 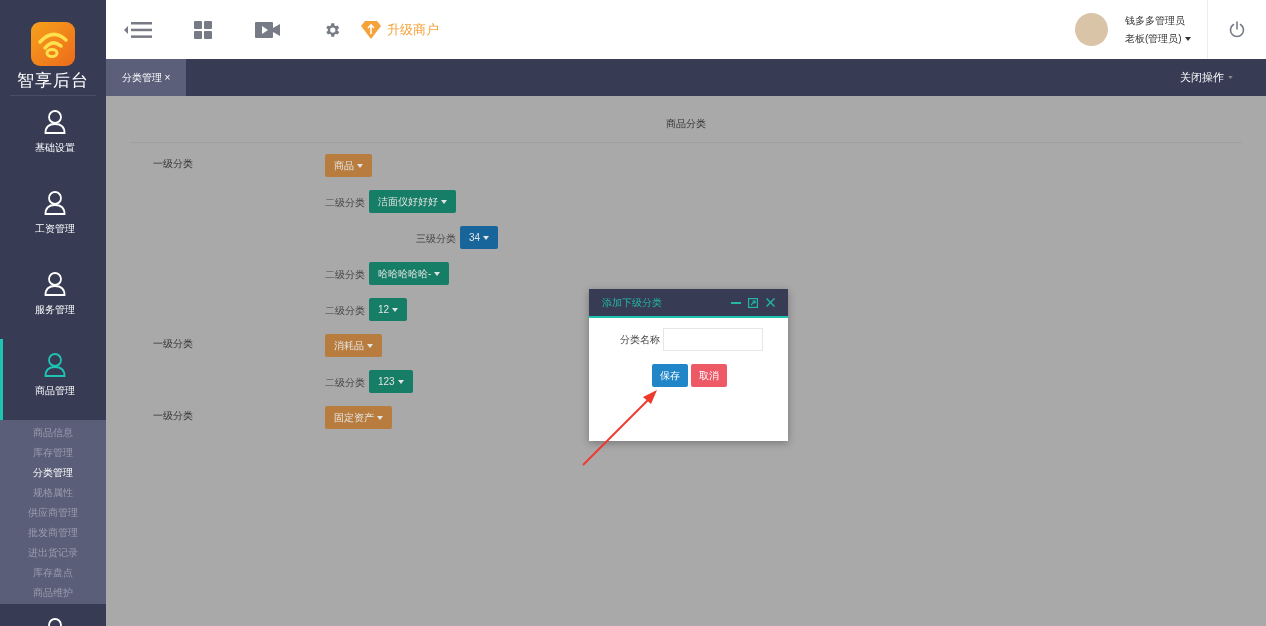 I want to click on category-dropdown: 34, so click(x=479, y=237).